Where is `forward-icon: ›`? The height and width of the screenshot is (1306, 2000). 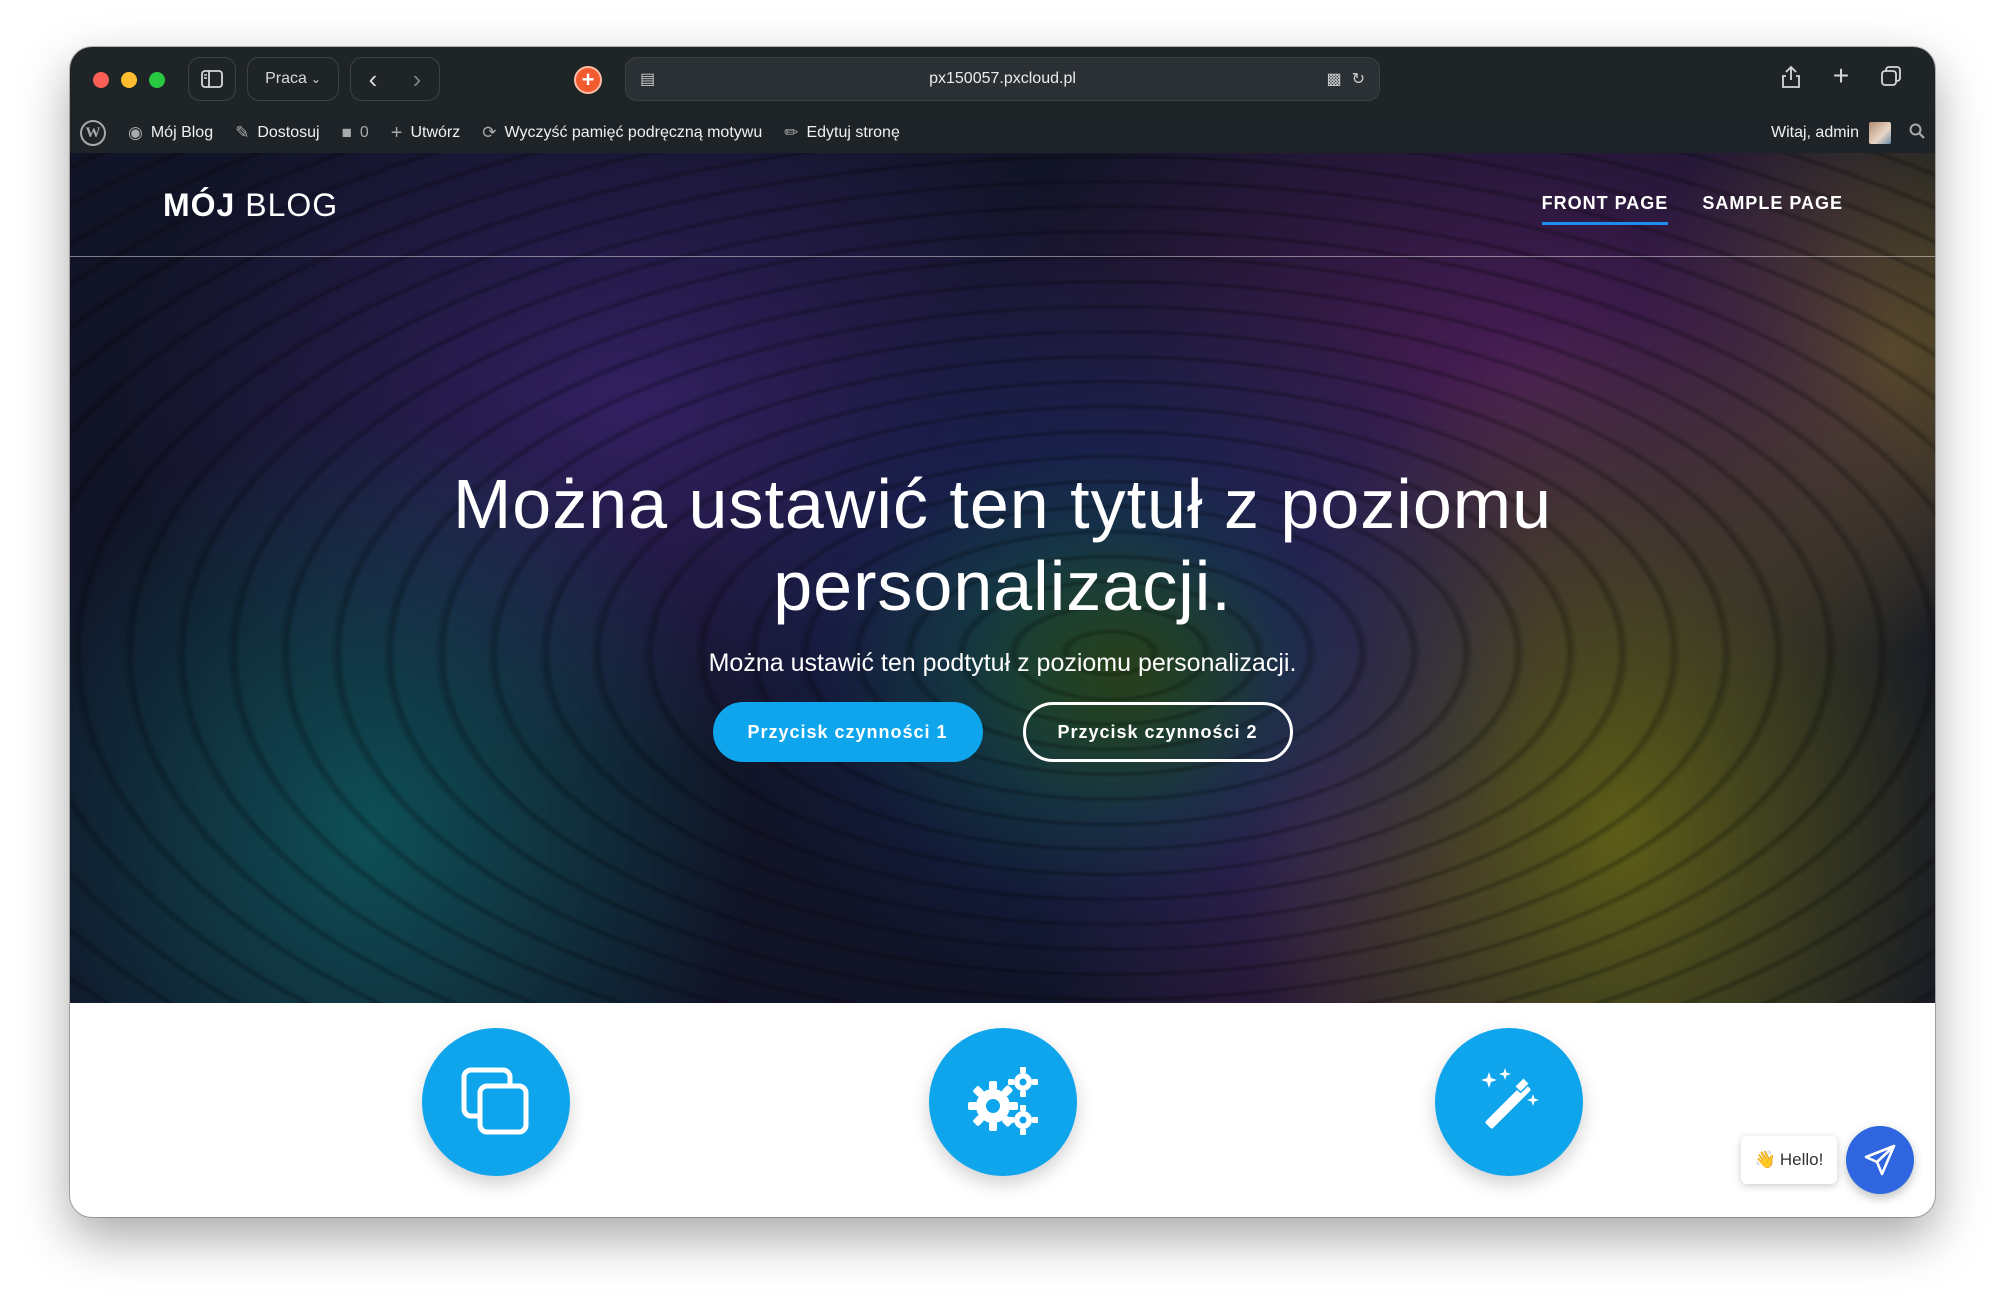 forward-icon: › is located at coordinates (417, 79).